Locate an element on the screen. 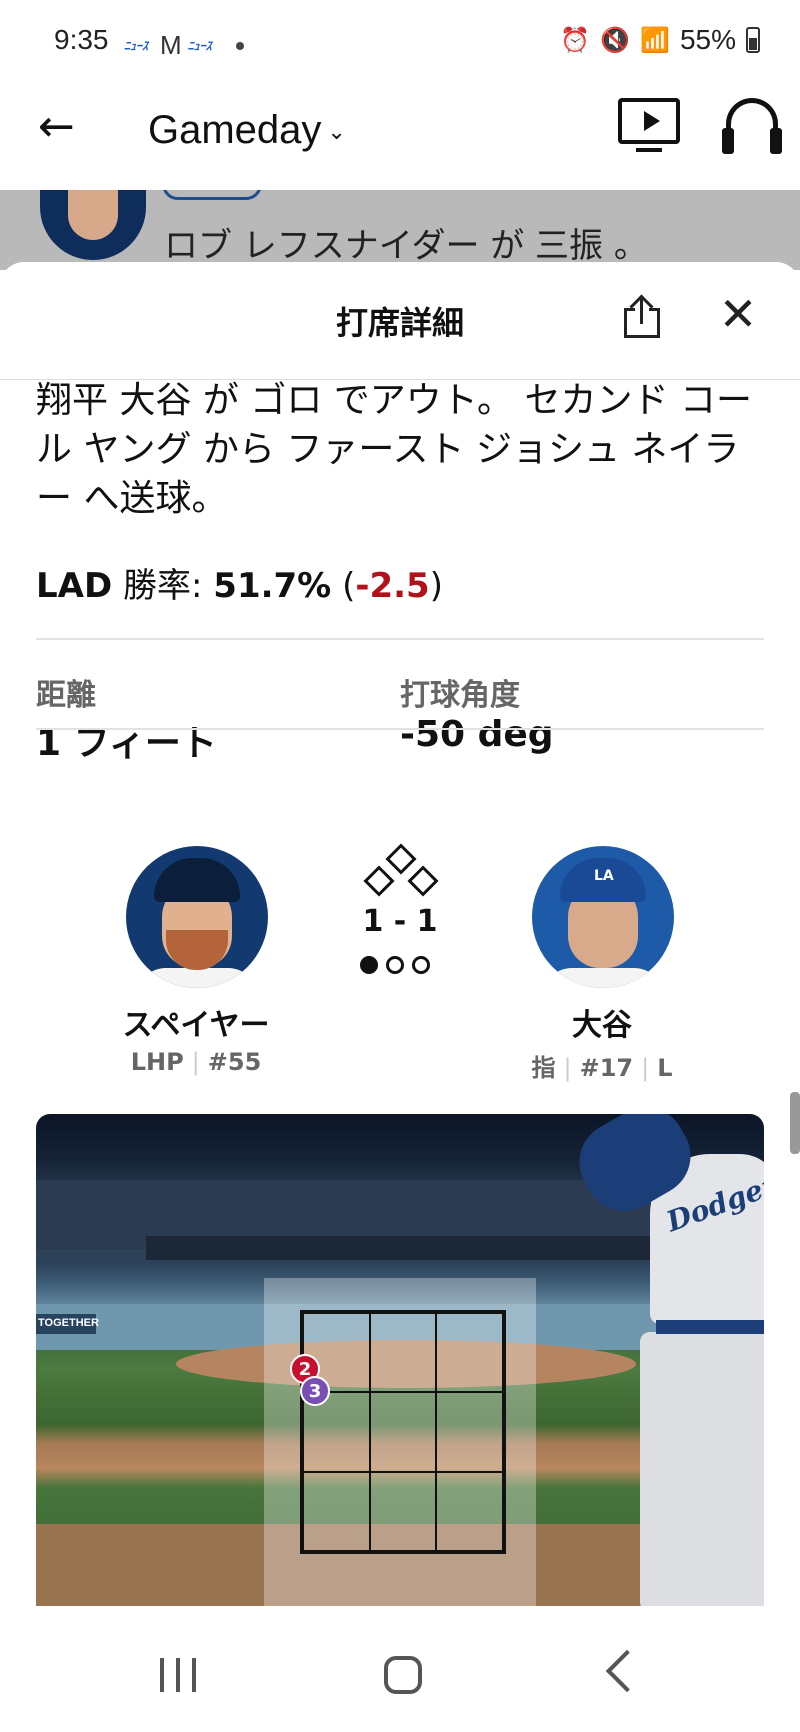 This screenshot has width=800, height=1732. notification-dot-icon is located at coordinates (239, 45).